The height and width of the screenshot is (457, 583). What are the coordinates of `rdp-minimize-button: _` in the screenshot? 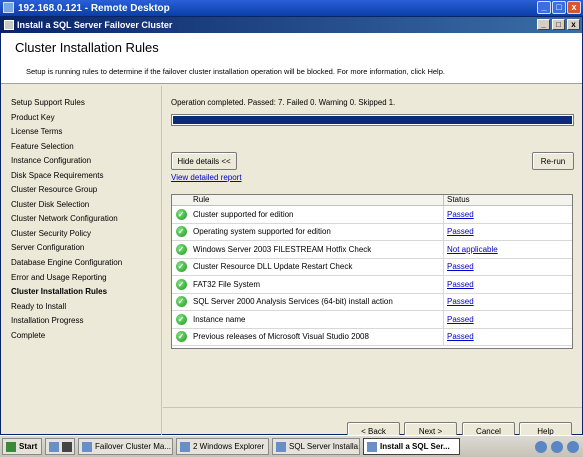 It's located at (544, 7).